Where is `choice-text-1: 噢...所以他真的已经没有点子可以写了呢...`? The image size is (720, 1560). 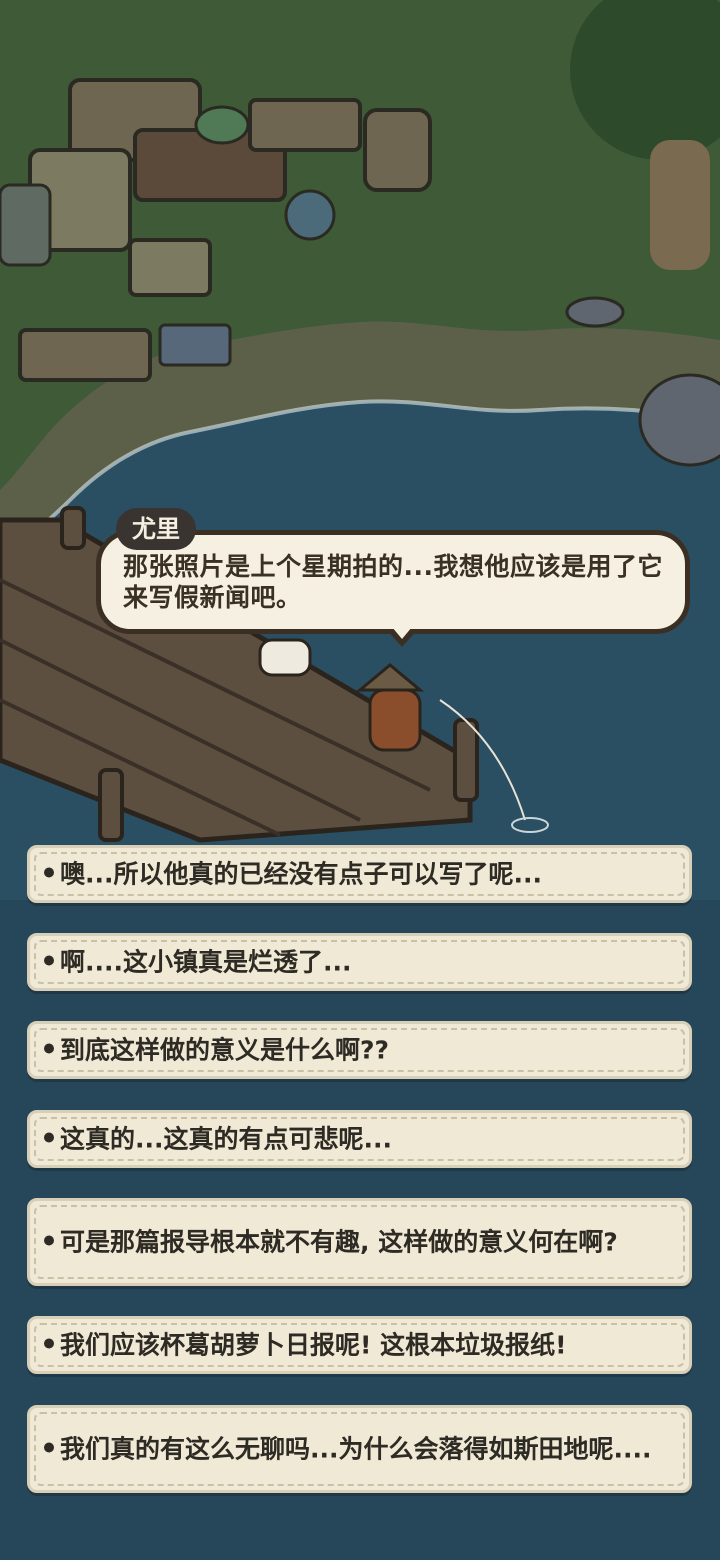 choice-text-1: 噢...所以他真的已经没有点子可以写了呢... is located at coordinates (301, 874).